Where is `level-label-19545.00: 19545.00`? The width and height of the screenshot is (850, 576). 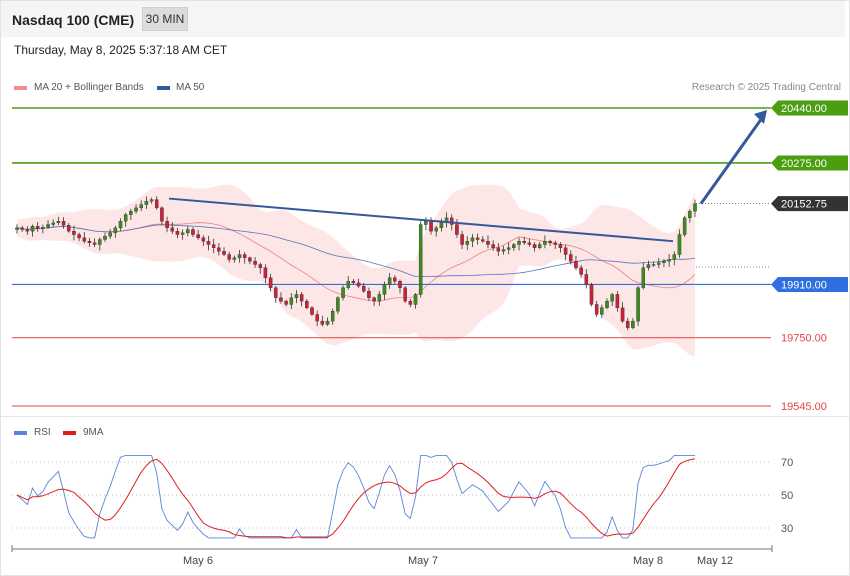
level-label-19545.00: 19545.00 is located at coordinates (804, 407).